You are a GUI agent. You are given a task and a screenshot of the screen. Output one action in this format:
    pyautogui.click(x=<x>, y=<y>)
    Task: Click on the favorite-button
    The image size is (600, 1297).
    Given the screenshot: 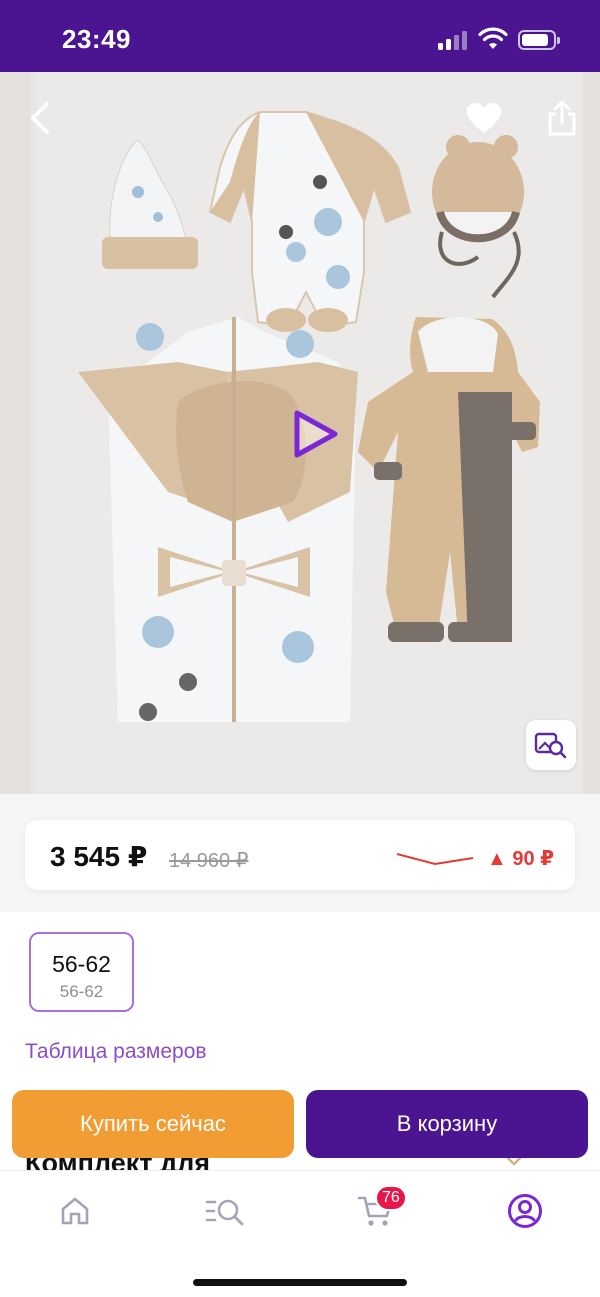 What is the action you would take?
    pyautogui.click(x=484, y=118)
    